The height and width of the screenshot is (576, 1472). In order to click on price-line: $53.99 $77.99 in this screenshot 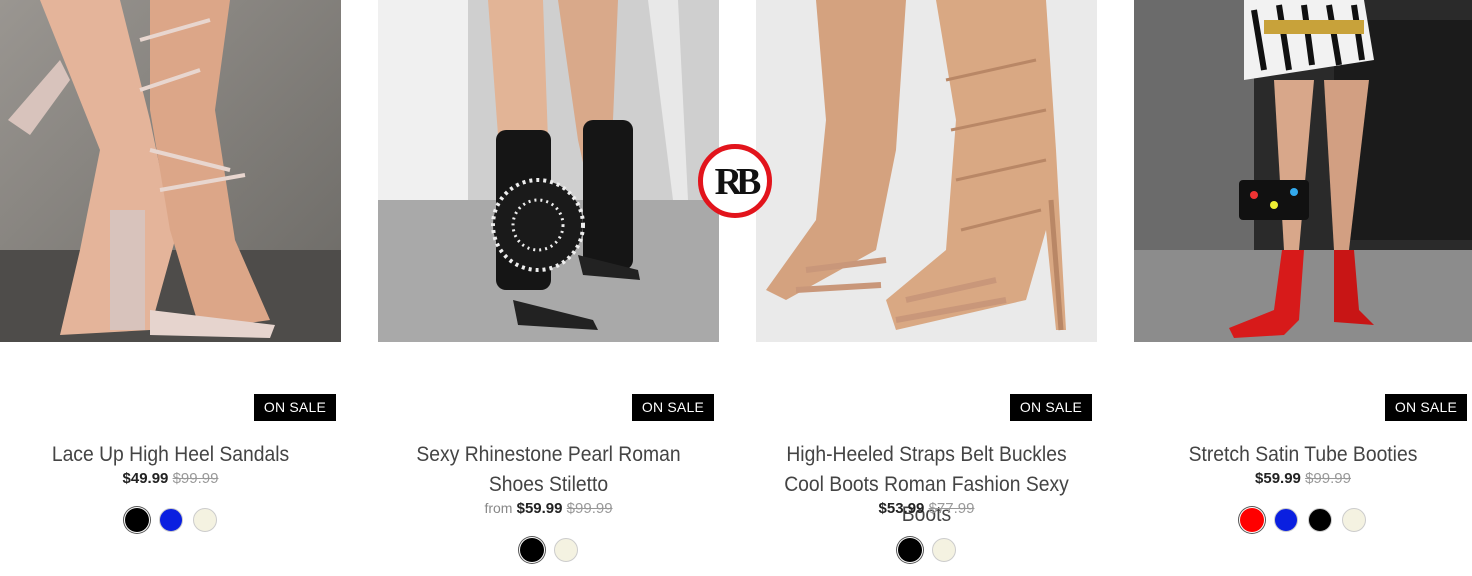, I will do `click(926, 508)`.